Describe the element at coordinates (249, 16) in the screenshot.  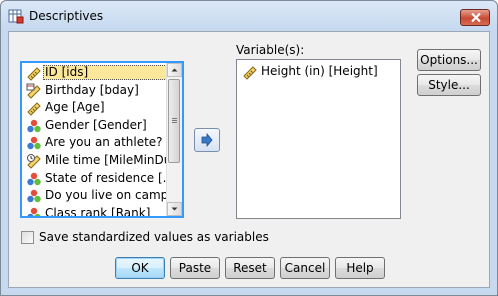
I see `title-bar: Descriptives` at that location.